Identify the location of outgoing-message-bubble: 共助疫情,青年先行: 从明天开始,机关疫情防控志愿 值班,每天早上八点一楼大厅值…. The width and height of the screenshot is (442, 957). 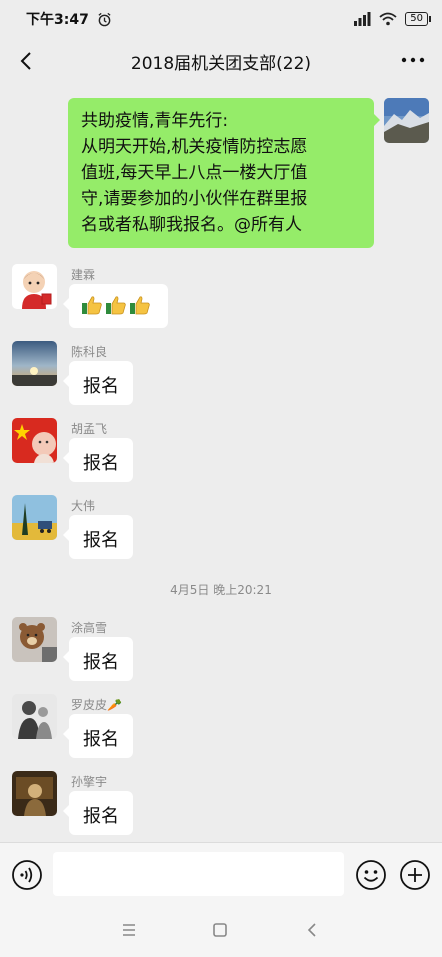
(224, 173).